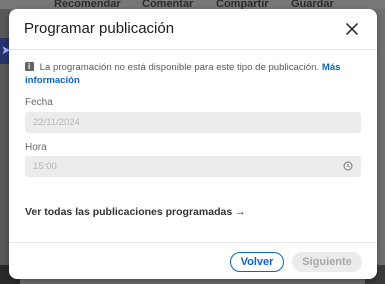 This screenshot has height=284, width=385. Describe the element at coordinates (45, 166) in the screenshot. I see `time-value: 15:00` at that location.